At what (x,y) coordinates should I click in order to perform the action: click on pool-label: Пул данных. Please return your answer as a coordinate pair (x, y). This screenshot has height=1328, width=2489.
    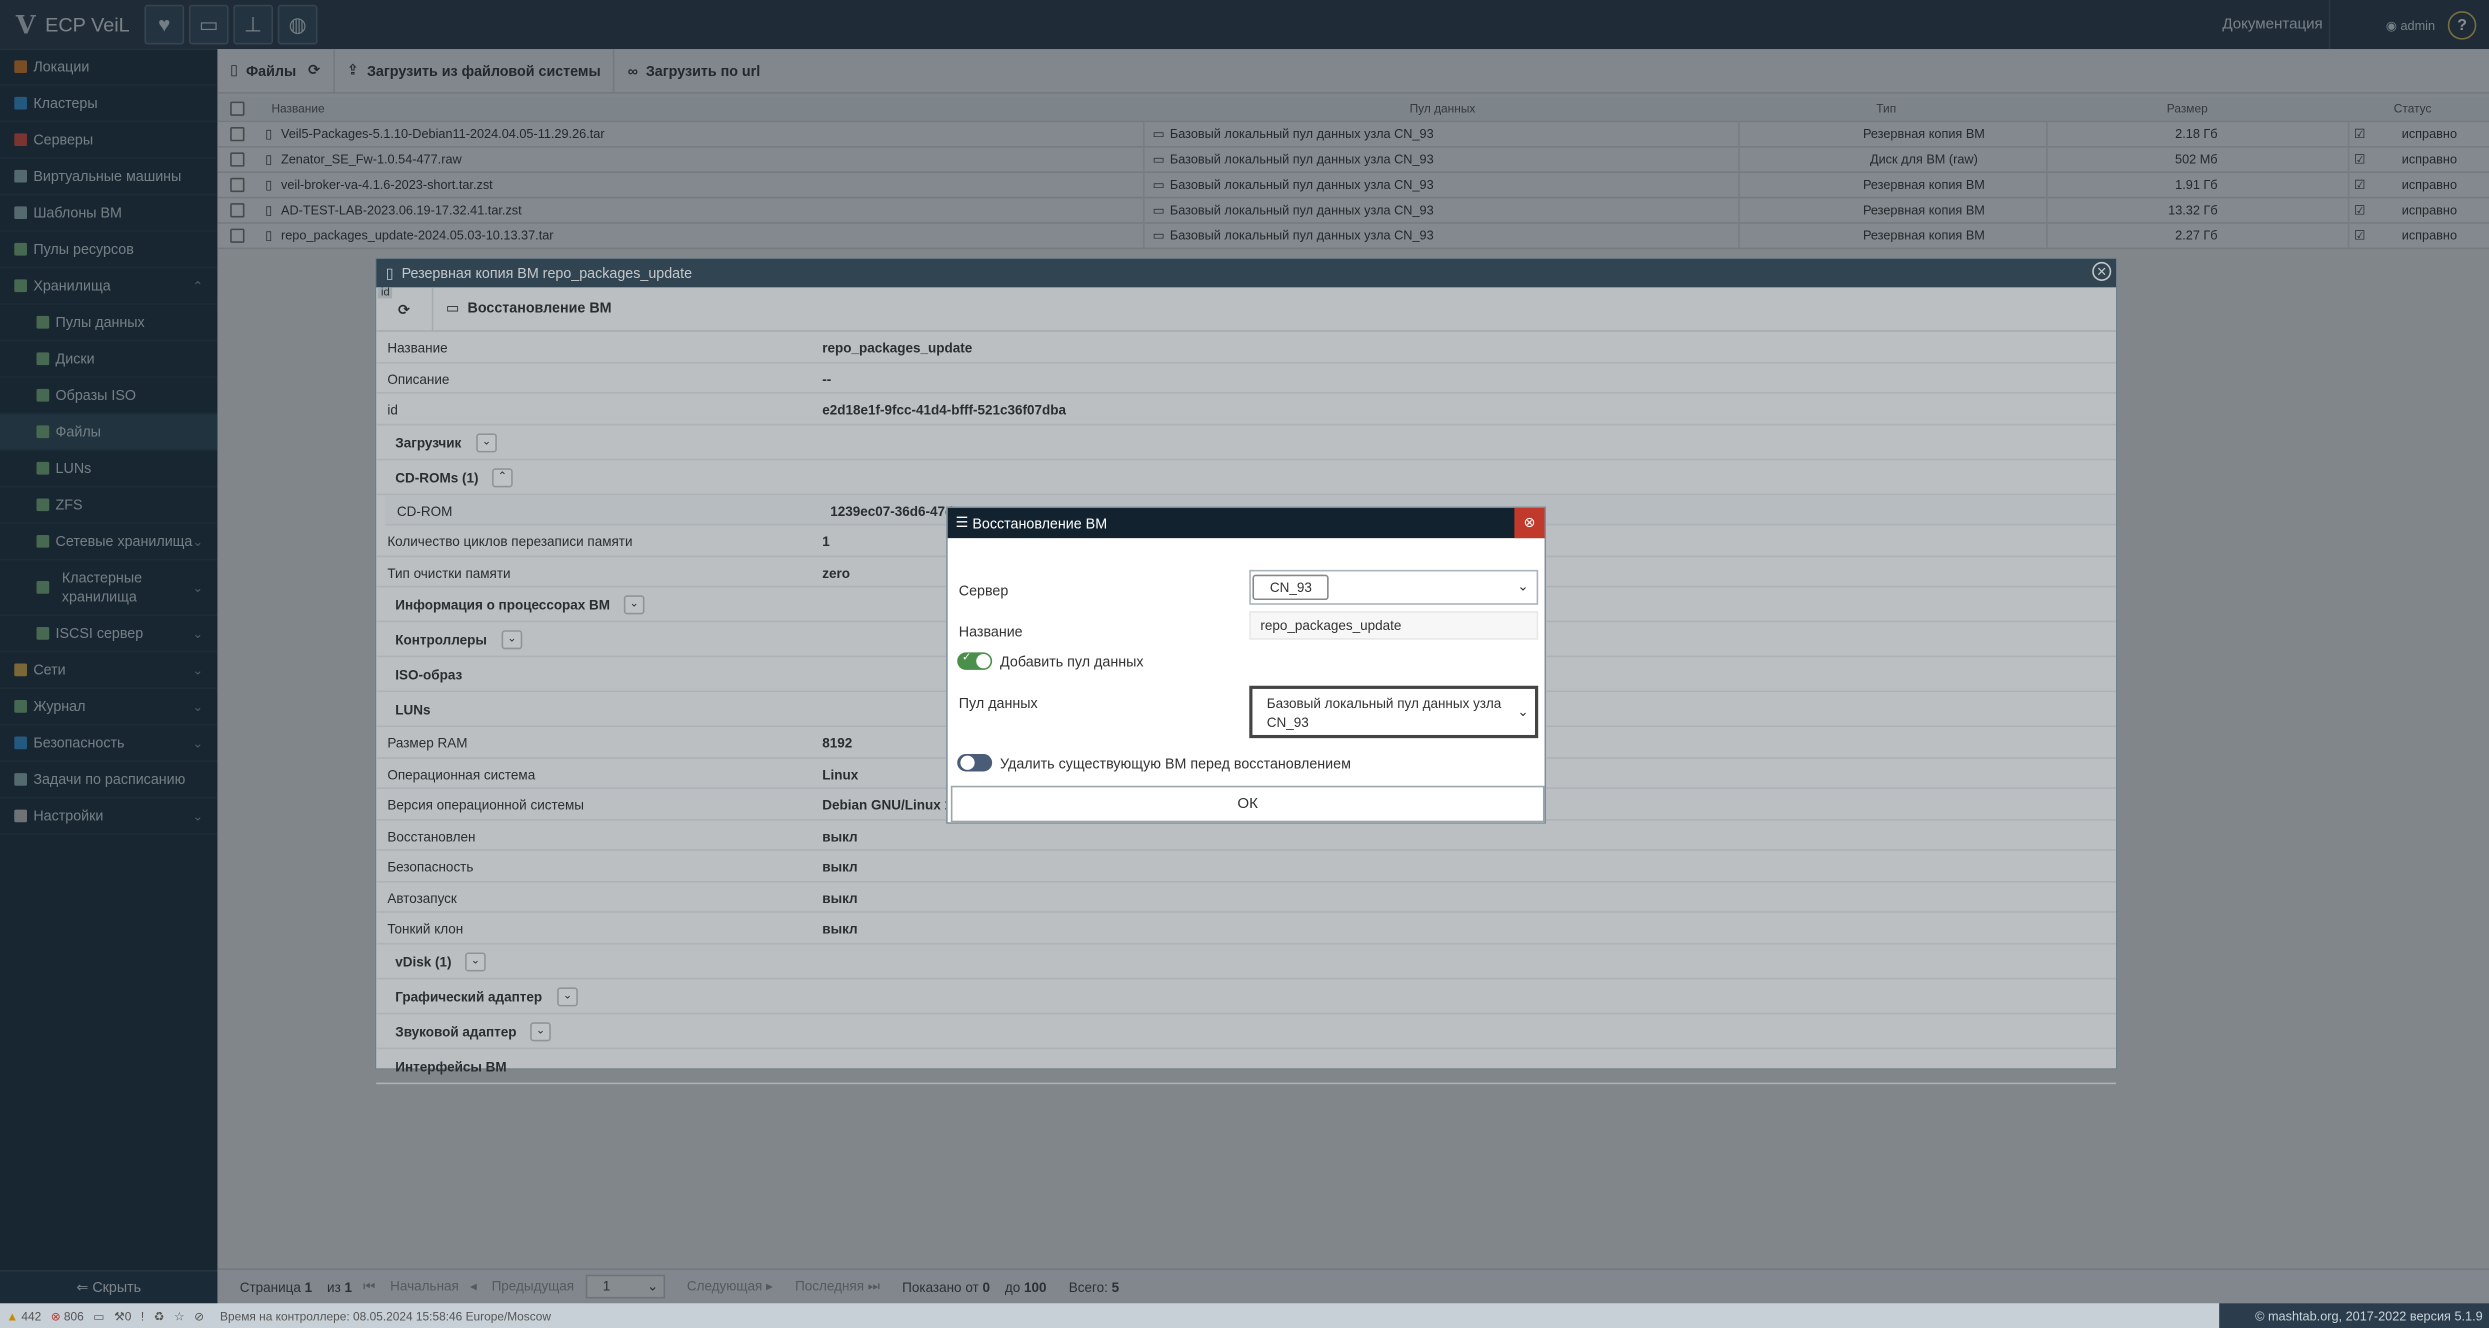
    Looking at the image, I should click on (998, 703).